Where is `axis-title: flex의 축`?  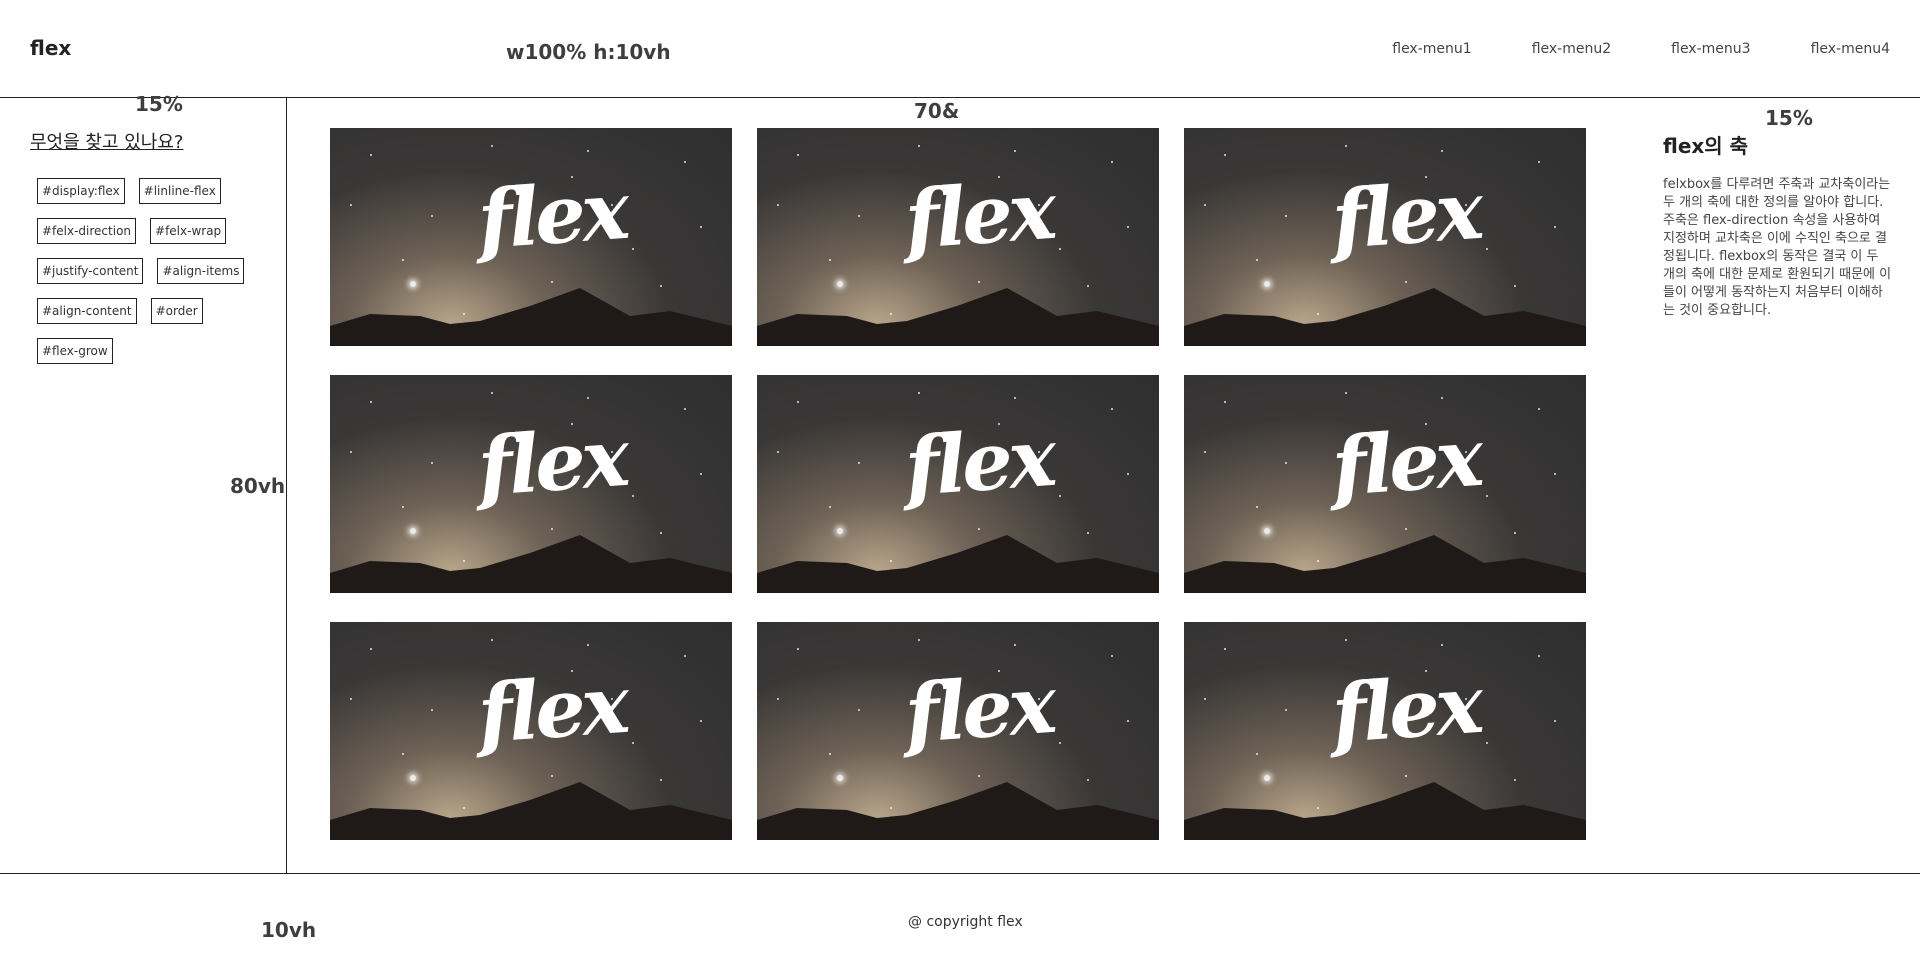
axis-title: flex의 축 is located at coordinates (1706, 146).